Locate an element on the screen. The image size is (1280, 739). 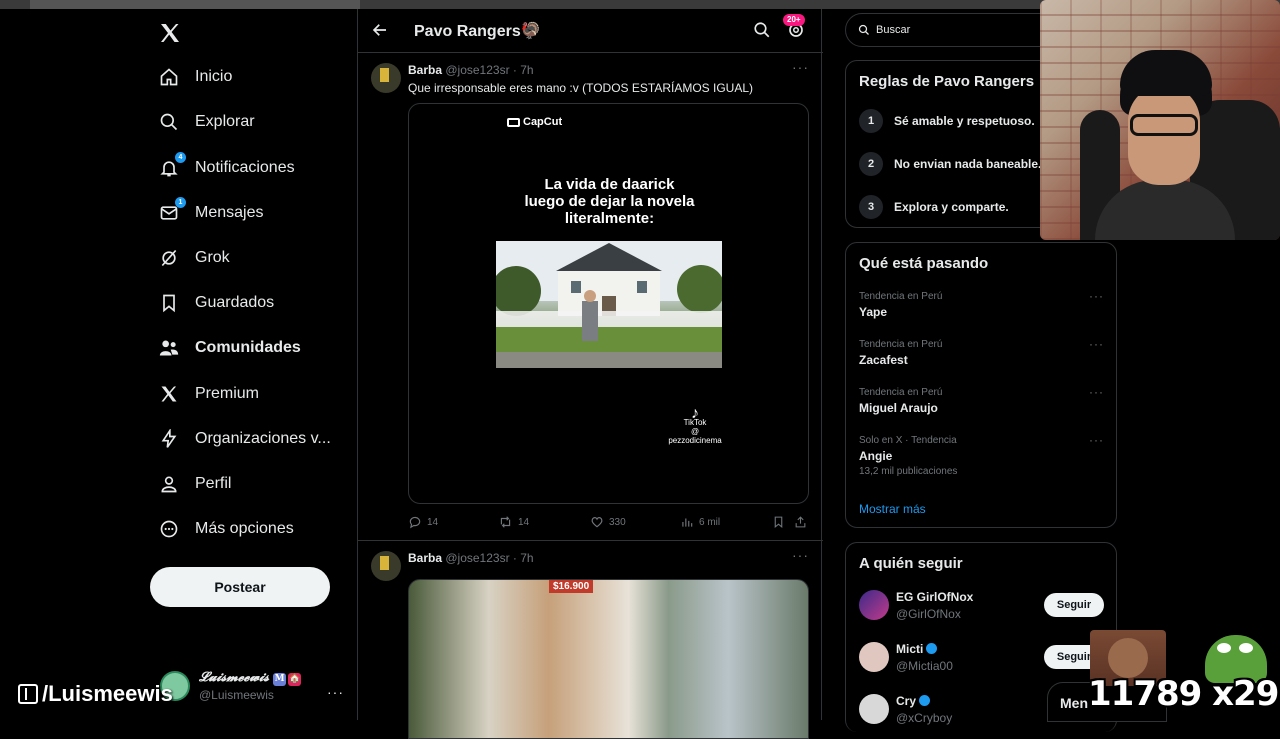
account-more-icon: ··· is located at coordinates (335, 692).